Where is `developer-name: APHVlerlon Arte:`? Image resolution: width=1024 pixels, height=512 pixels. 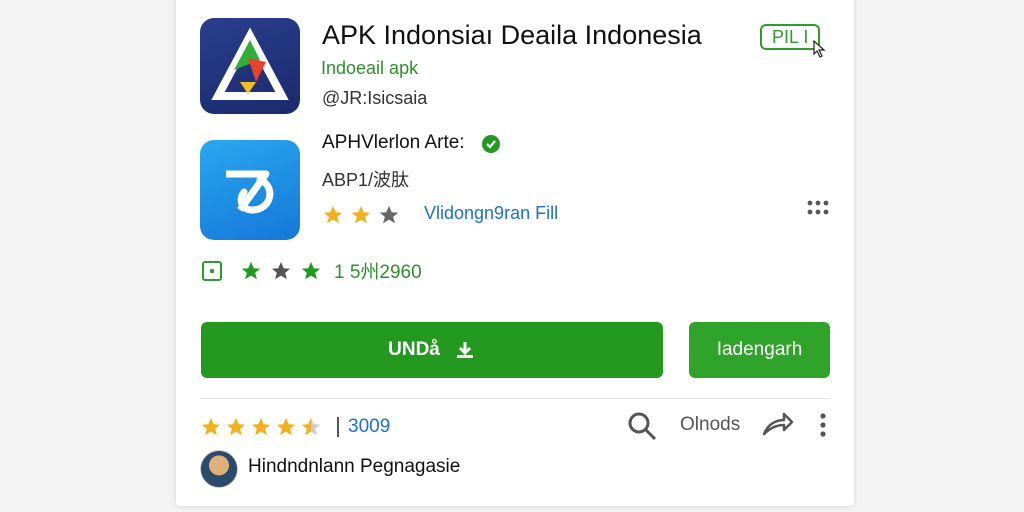
developer-name: APHVlerlon Arte: is located at coordinates (393, 143).